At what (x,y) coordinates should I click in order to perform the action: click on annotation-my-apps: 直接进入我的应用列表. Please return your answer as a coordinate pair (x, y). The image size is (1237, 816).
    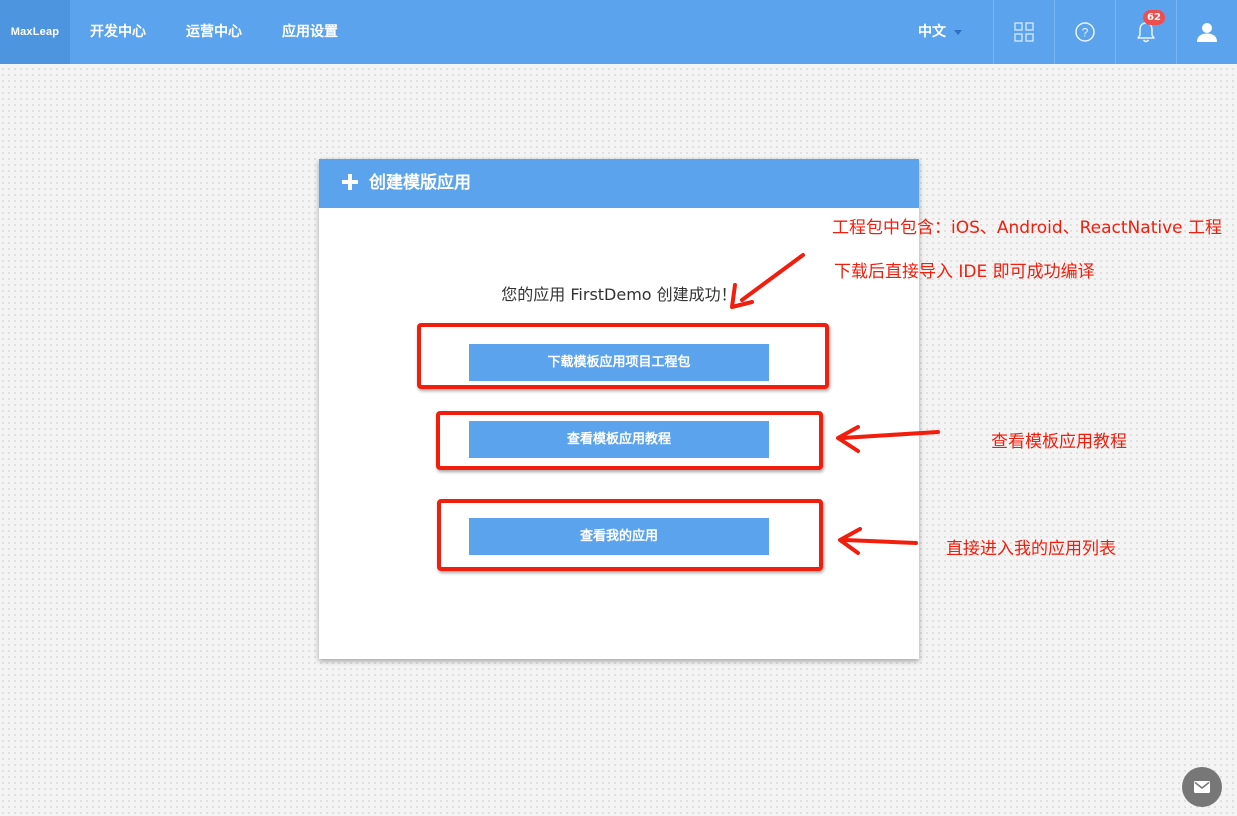
    Looking at the image, I should click on (1031, 549).